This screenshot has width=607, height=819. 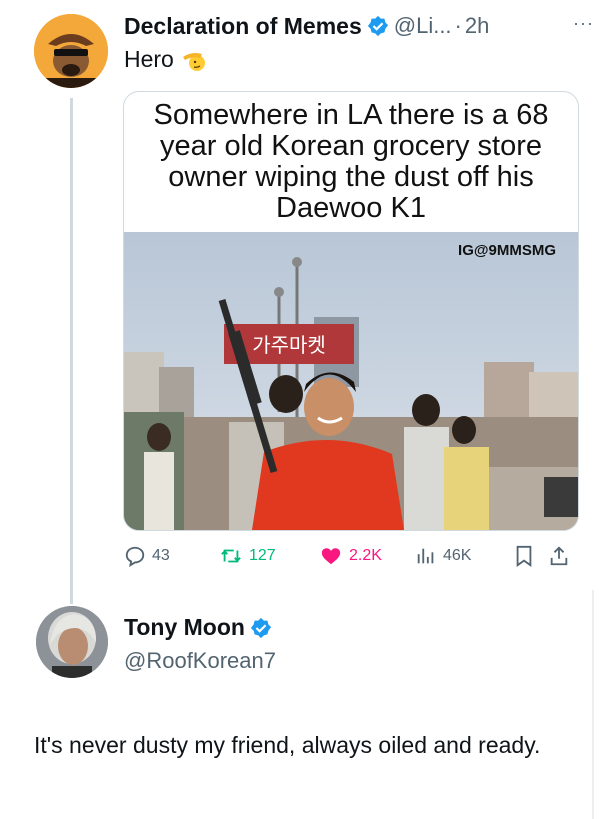 I want to click on tweet-body: Hero, so click(x=166, y=59).